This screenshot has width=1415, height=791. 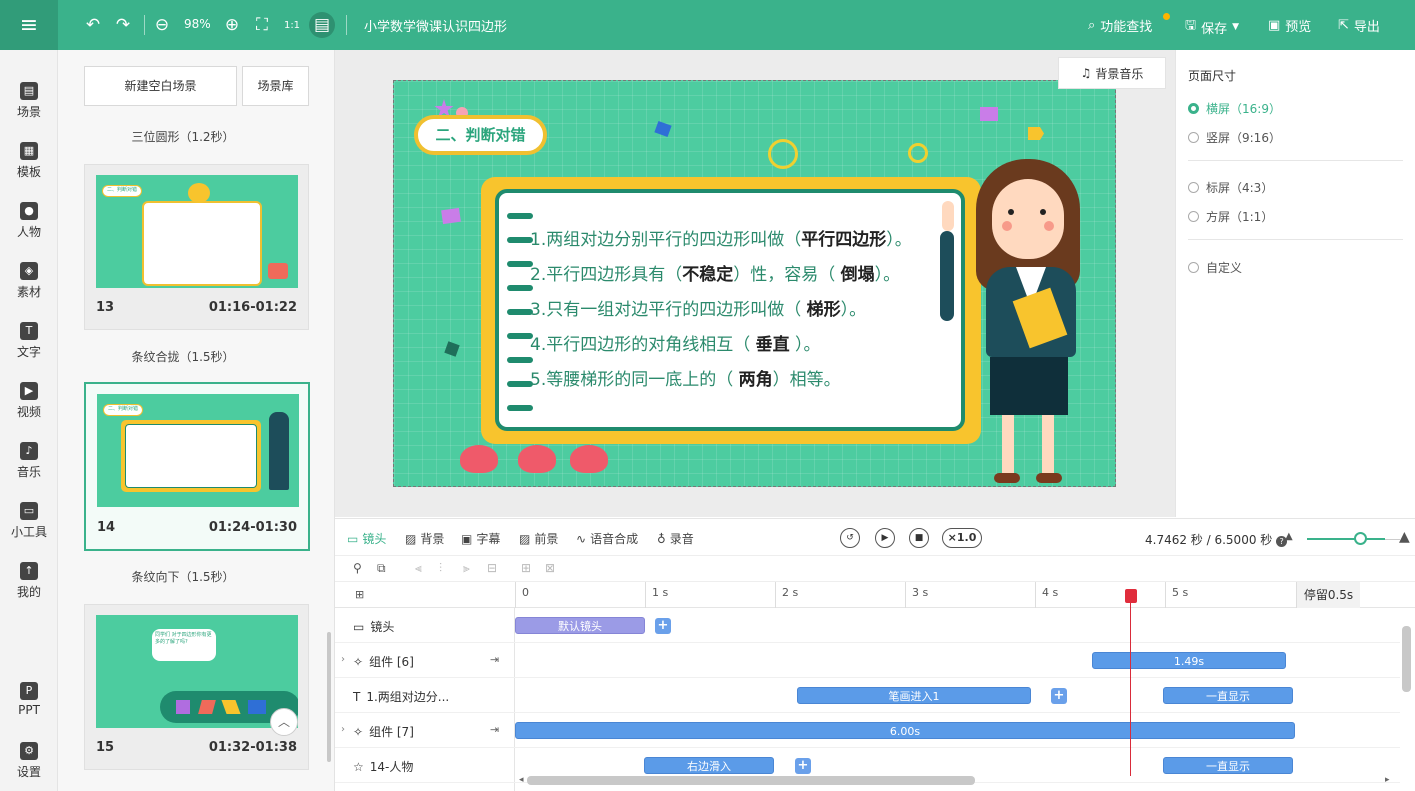 What do you see at coordinates (1289, 25) in the screenshot?
I see `preview-button: ▣ 预览` at bounding box center [1289, 25].